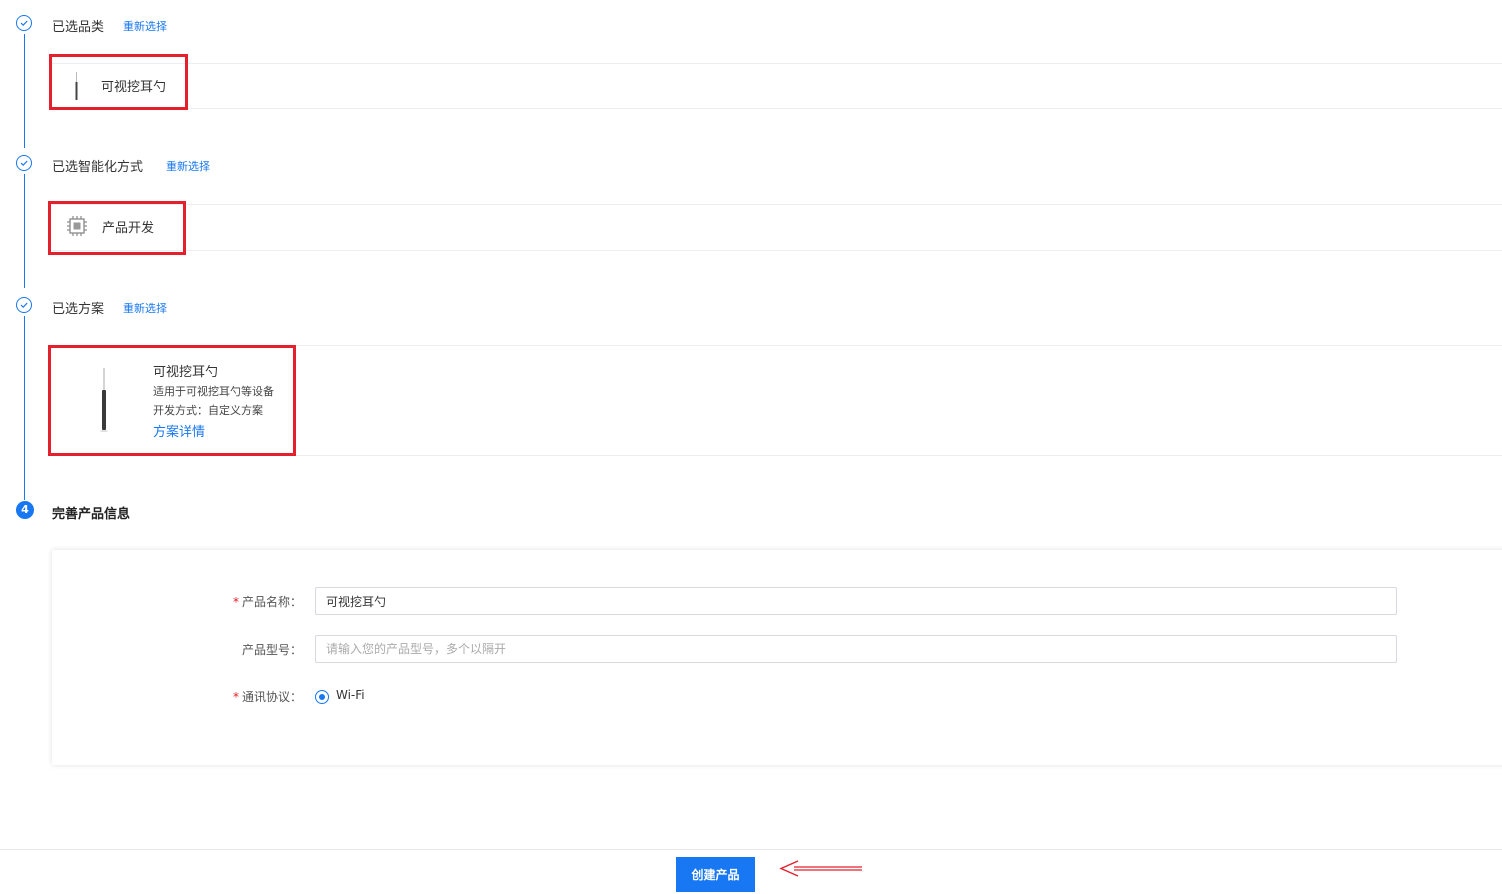  I want to click on product-model-input, so click(856, 649).